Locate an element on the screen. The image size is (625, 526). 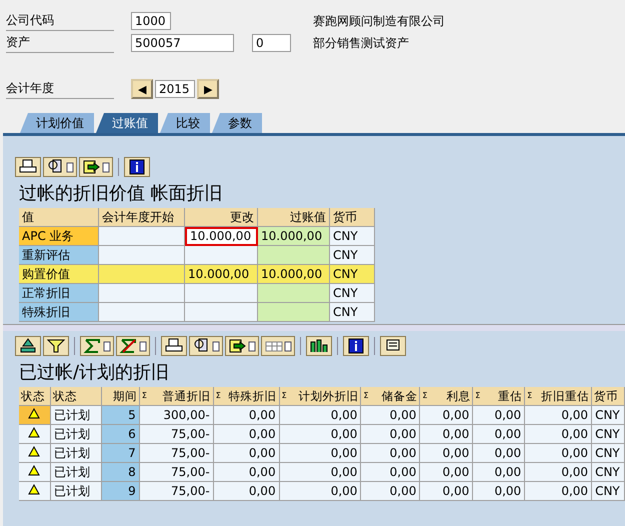
column-header: 期间 is located at coordinates (121, 396).